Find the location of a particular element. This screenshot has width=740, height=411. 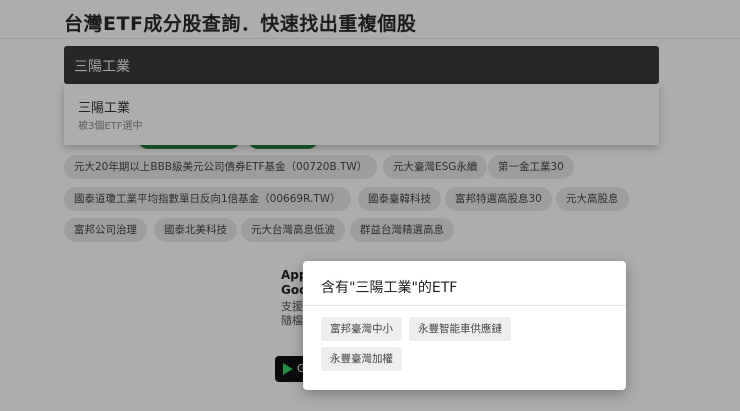

modal-divider is located at coordinates (464, 305).